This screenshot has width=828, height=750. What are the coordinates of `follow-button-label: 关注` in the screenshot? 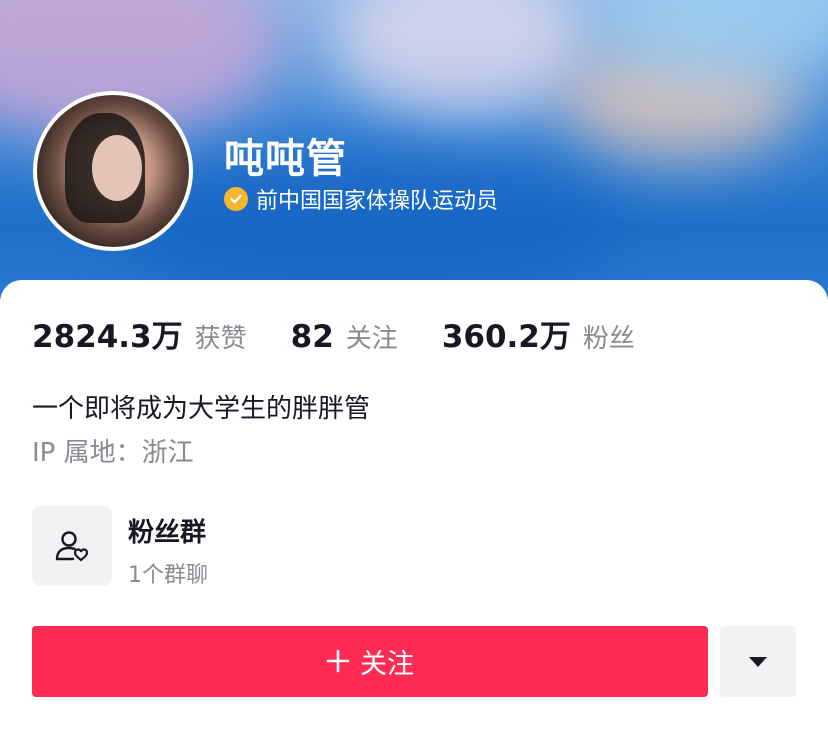 It's located at (387, 664).